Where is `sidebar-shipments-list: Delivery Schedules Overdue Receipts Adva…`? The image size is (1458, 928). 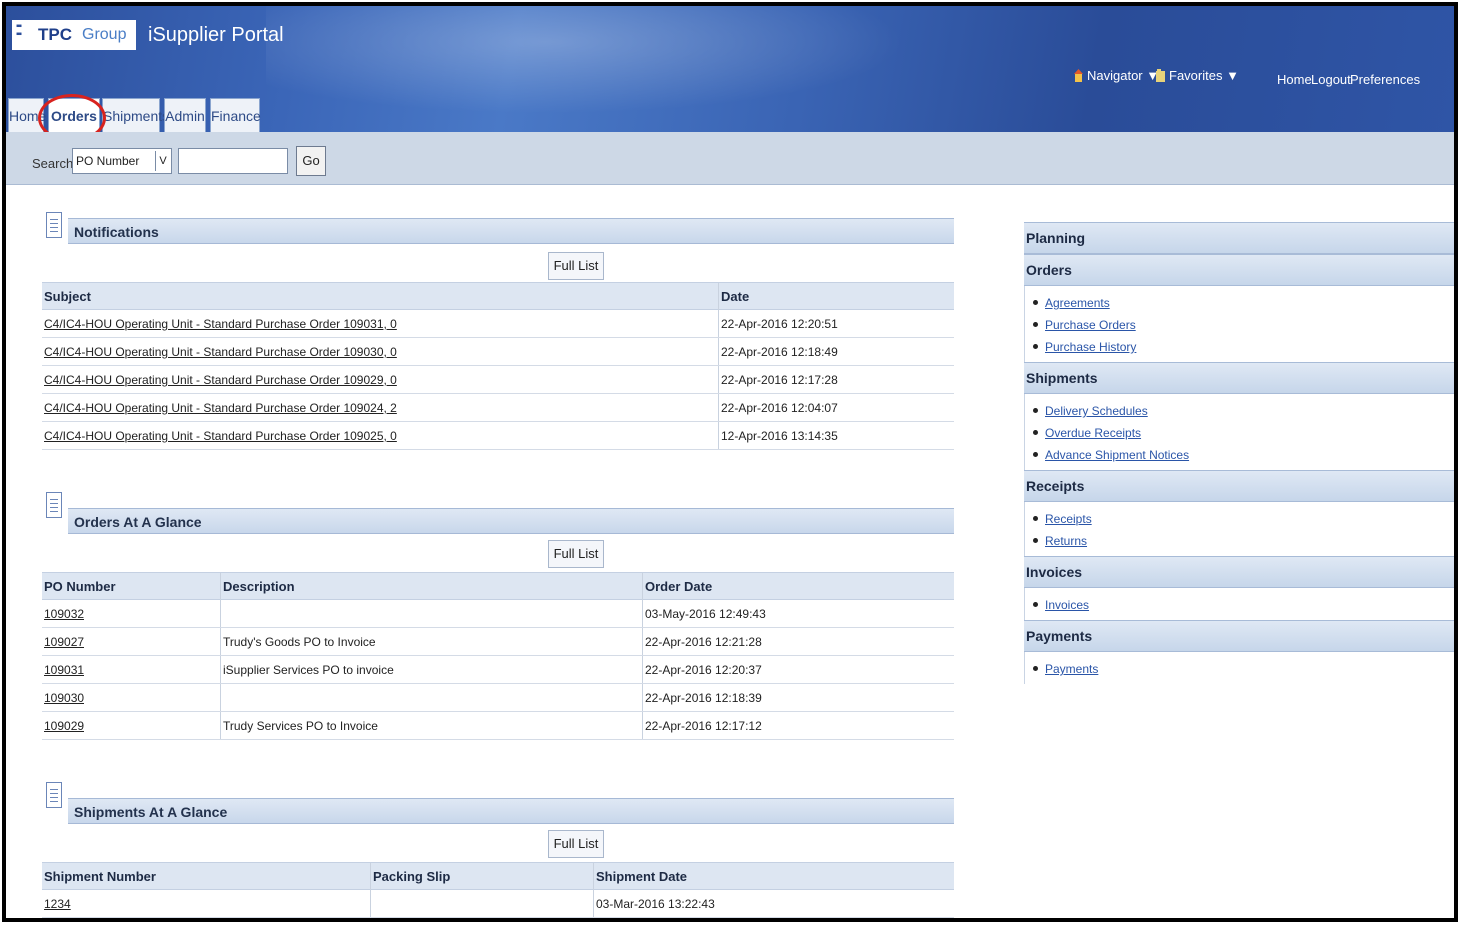 sidebar-shipments-list: Delivery Schedules Overdue Receipts Adva… is located at coordinates (1239, 432).